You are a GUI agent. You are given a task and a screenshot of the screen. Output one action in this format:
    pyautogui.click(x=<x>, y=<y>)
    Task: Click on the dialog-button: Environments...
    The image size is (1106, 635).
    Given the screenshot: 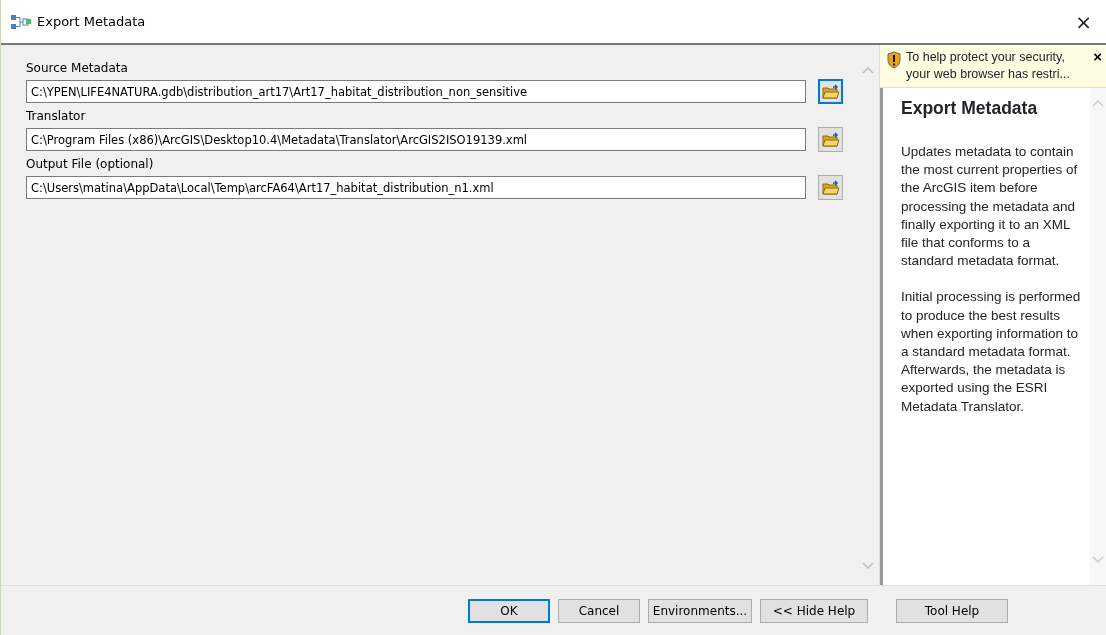 What is the action you would take?
    pyautogui.click(x=700, y=610)
    